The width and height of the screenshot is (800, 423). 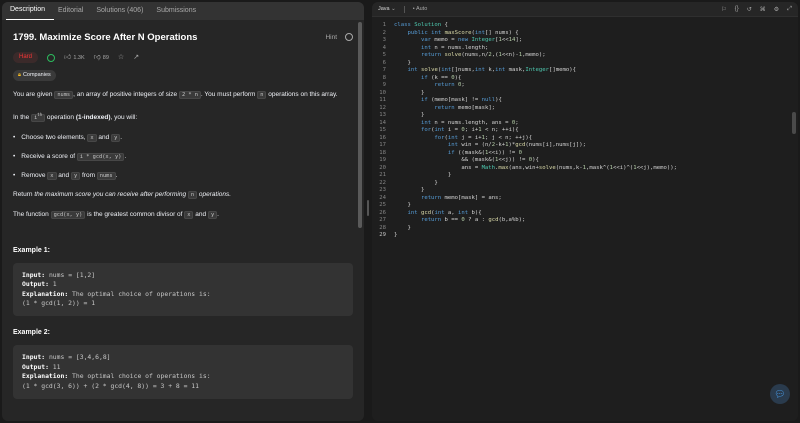 I want to click on code-text: class Solution {, so click(x=421, y=25).